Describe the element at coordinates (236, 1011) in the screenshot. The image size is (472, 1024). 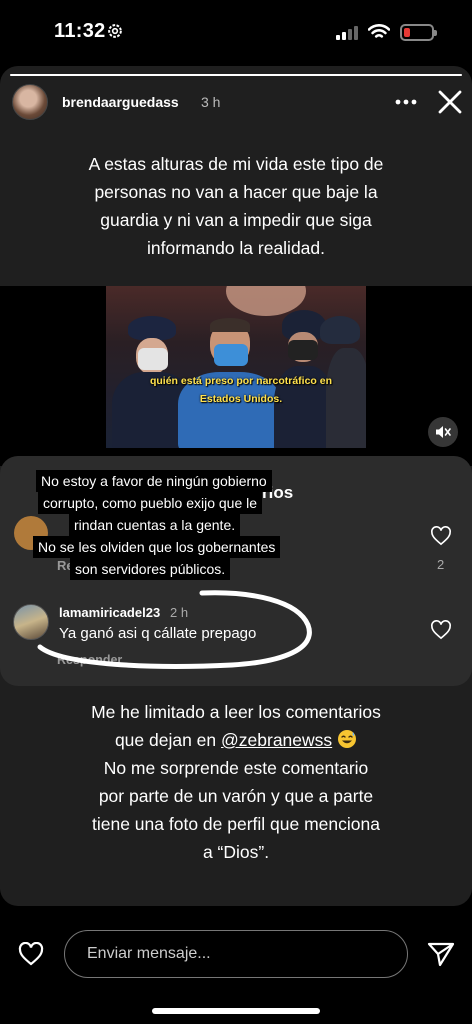
I see `home-indicator` at that location.